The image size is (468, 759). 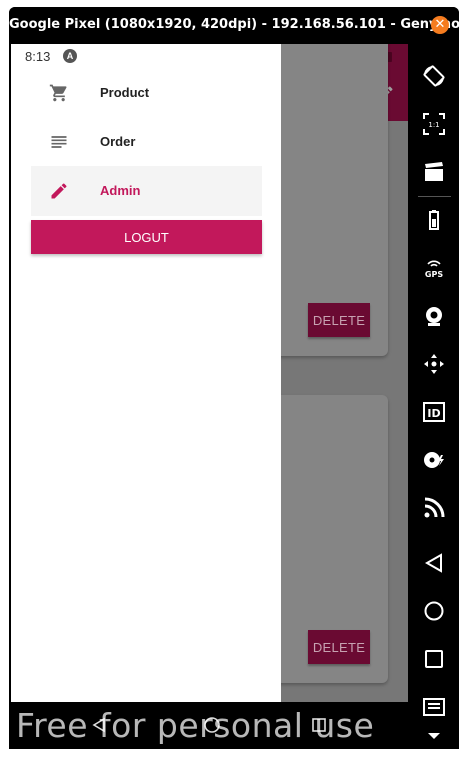 What do you see at coordinates (434, 508) in the screenshot?
I see `cast-icon` at bounding box center [434, 508].